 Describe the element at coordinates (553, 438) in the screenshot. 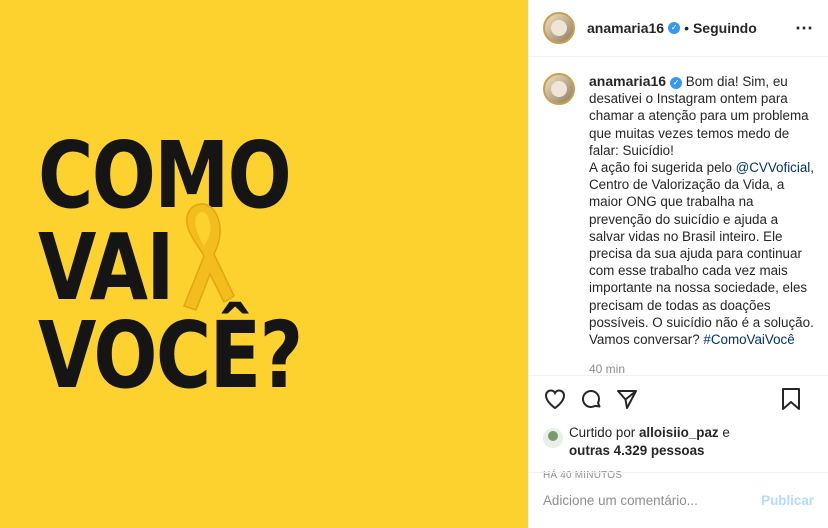

I see `liker-avatar` at that location.